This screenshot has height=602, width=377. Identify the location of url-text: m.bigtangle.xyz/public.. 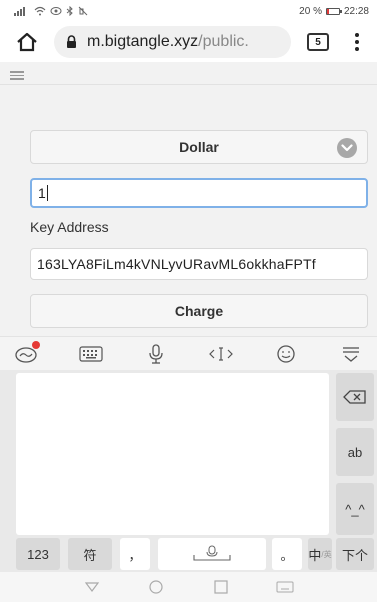
(168, 42).